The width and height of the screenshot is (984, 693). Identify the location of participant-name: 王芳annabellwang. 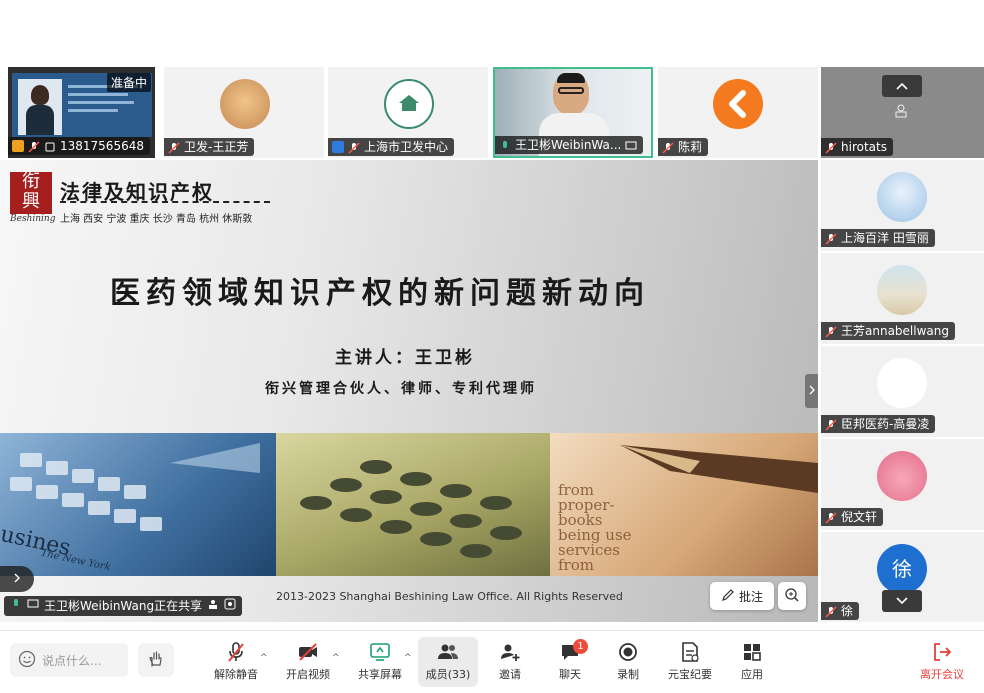
(895, 331).